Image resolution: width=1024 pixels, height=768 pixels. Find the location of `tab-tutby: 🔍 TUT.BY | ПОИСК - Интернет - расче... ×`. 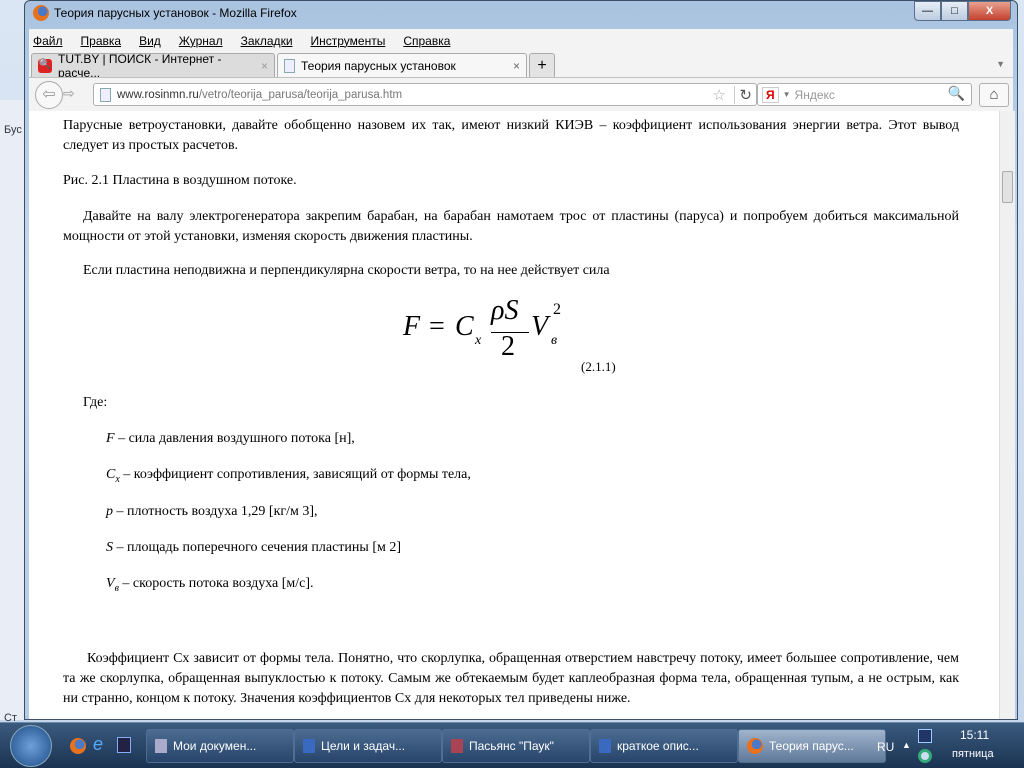

tab-tutby: 🔍 TUT.BY | ПОИСК - Интернет - расче... × is located at coordinates (153, 65).